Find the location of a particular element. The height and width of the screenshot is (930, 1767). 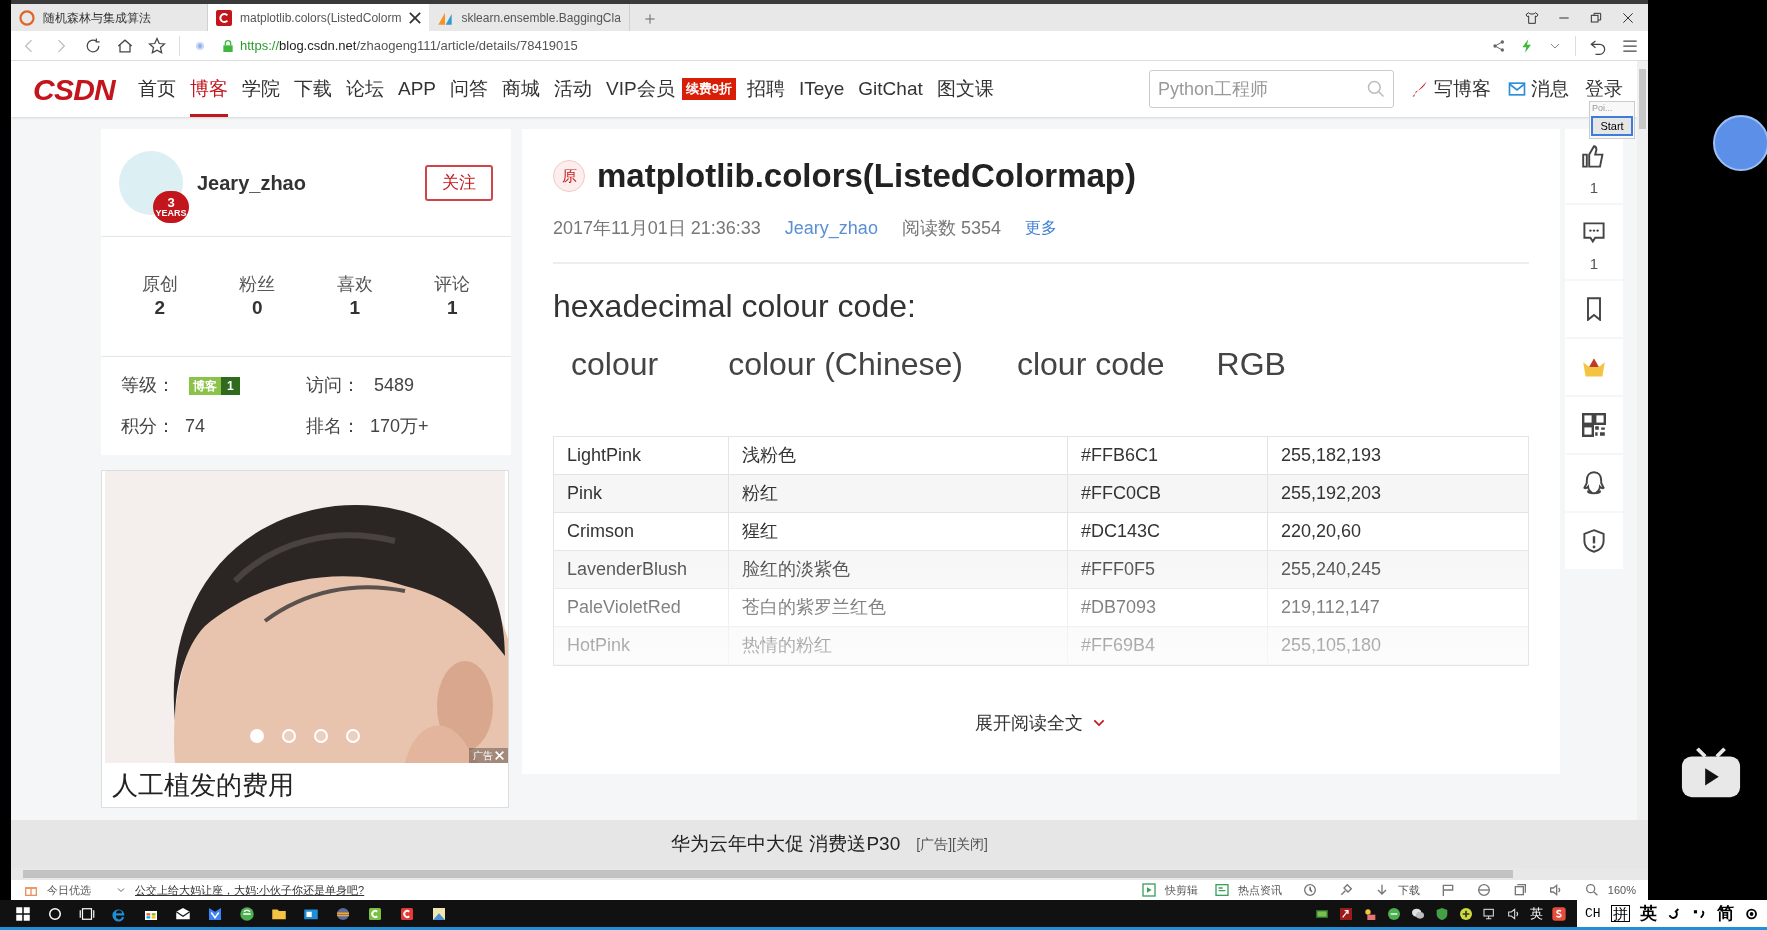

ime-mode: 英 is located at coordinates (1648, 913).